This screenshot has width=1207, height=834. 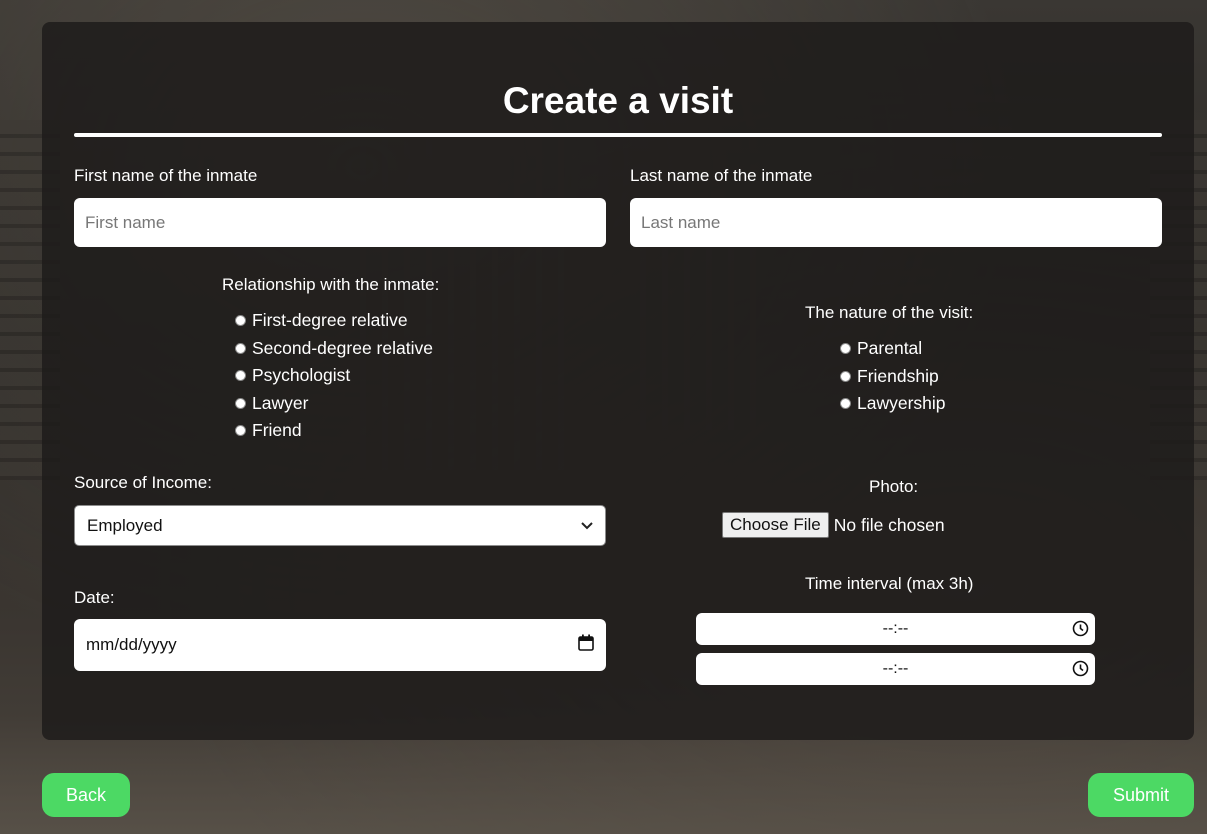 I want to click on relationship-option: Lawyer, so click(x=334, y=404).